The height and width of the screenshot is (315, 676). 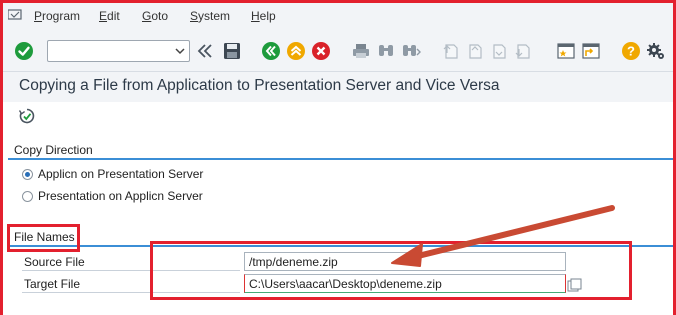 I want to click on first-page-icon, so click(x=450, y=51).